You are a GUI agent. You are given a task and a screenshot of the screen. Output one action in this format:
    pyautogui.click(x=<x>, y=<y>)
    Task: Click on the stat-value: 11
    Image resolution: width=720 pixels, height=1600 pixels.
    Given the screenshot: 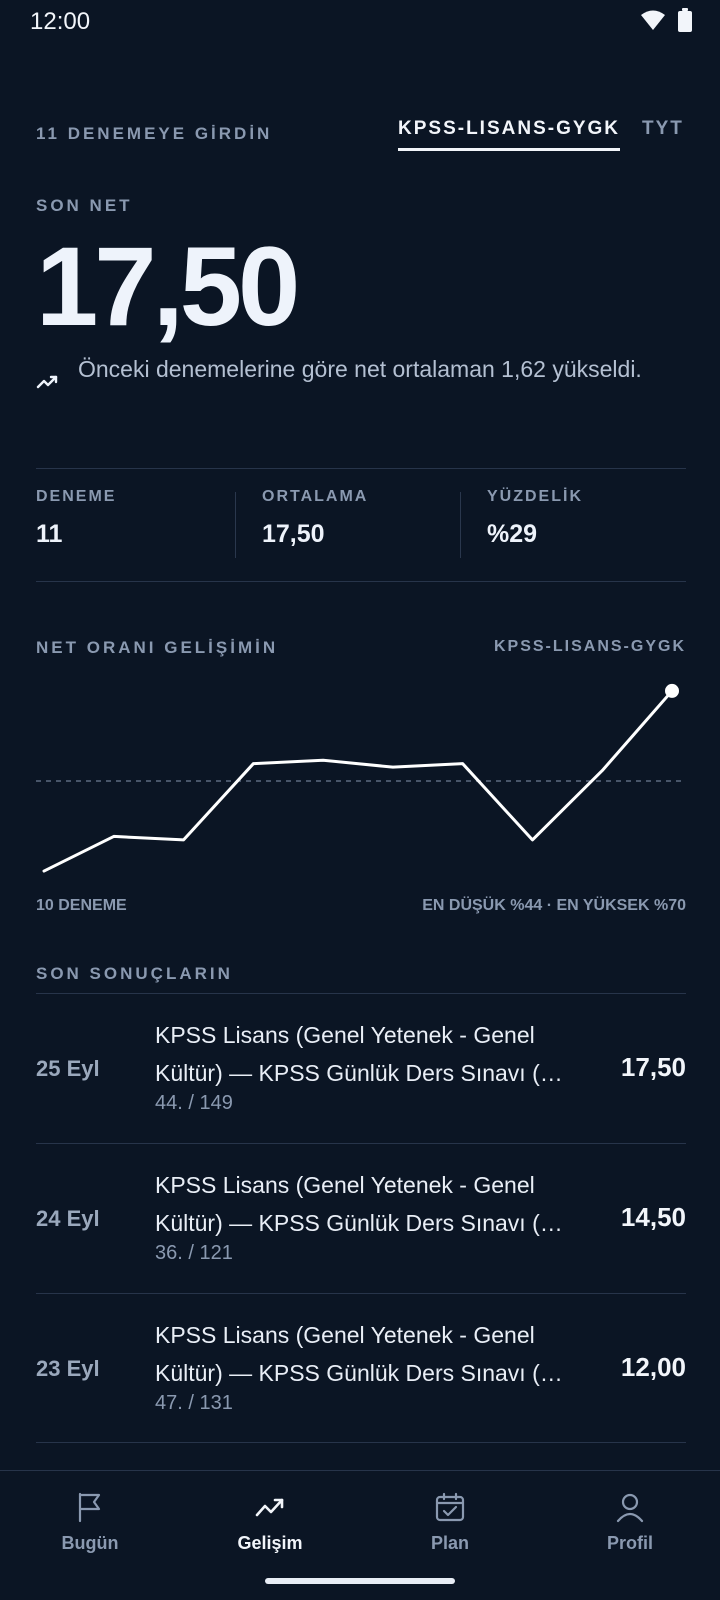 What is the action you would take?
    pyautogui.click(x=49, y=534)
    